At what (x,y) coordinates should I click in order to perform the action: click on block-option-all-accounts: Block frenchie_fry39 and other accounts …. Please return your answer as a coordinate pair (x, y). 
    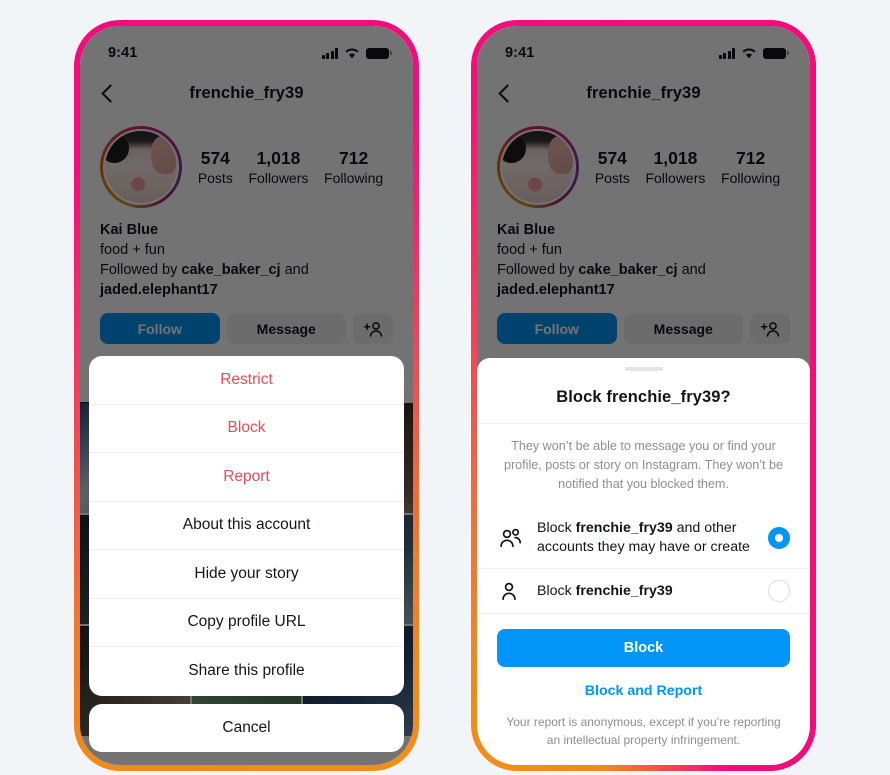
    Looking at the image, I should click on (643, 538).